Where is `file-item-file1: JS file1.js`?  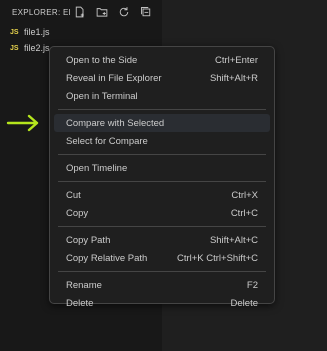
file-item-file1: JS file1.js is located at coordinates (81, 32).